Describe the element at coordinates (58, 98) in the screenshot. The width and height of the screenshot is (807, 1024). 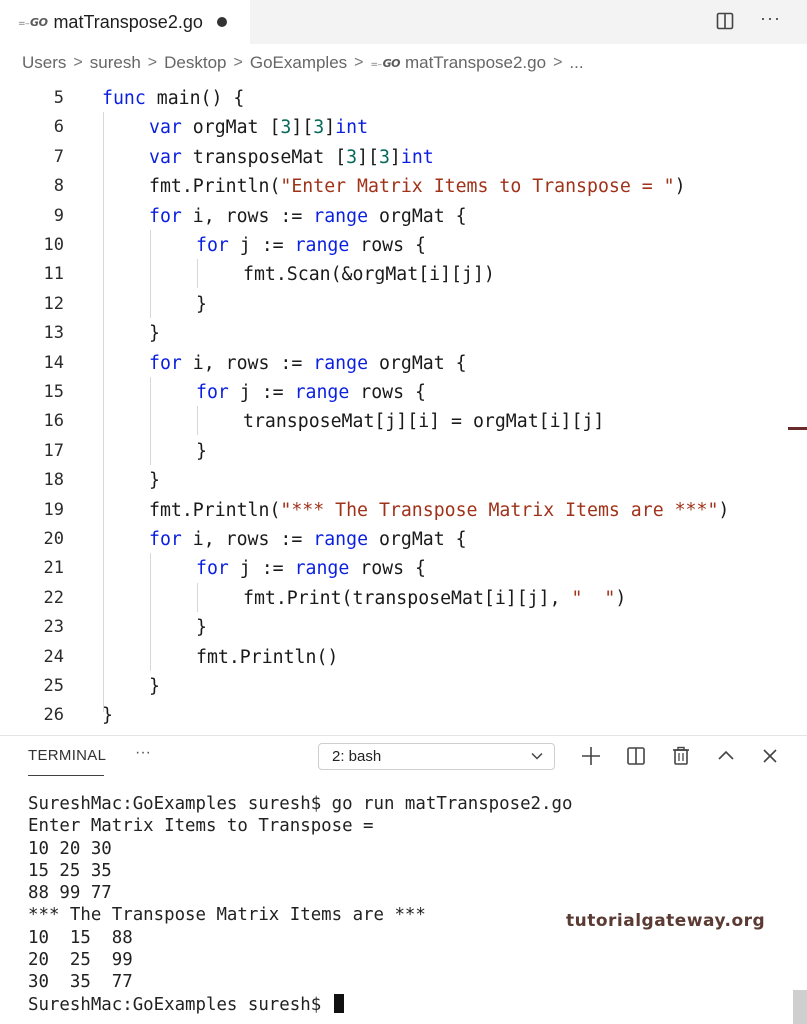
I see `line-number: 5` at that location.